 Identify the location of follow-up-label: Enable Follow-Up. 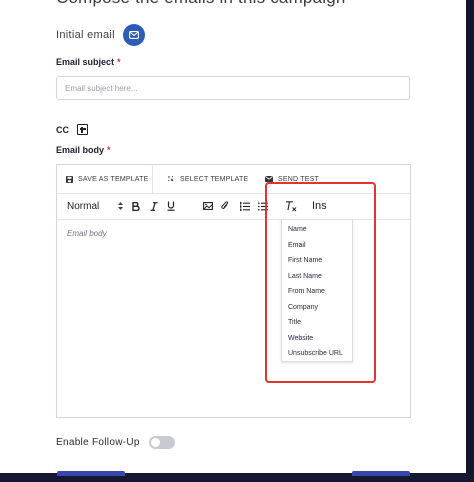
(98, 442).